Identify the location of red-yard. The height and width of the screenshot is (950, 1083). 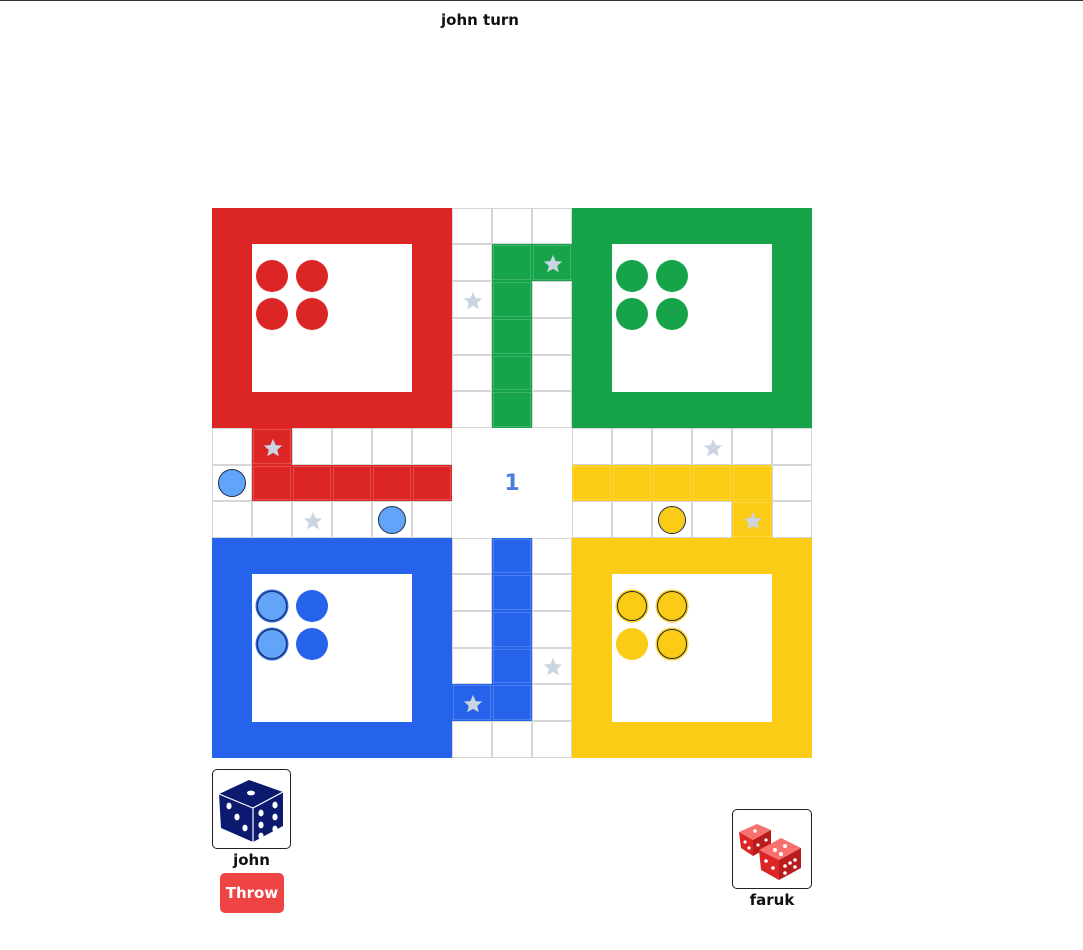
(332, 318).